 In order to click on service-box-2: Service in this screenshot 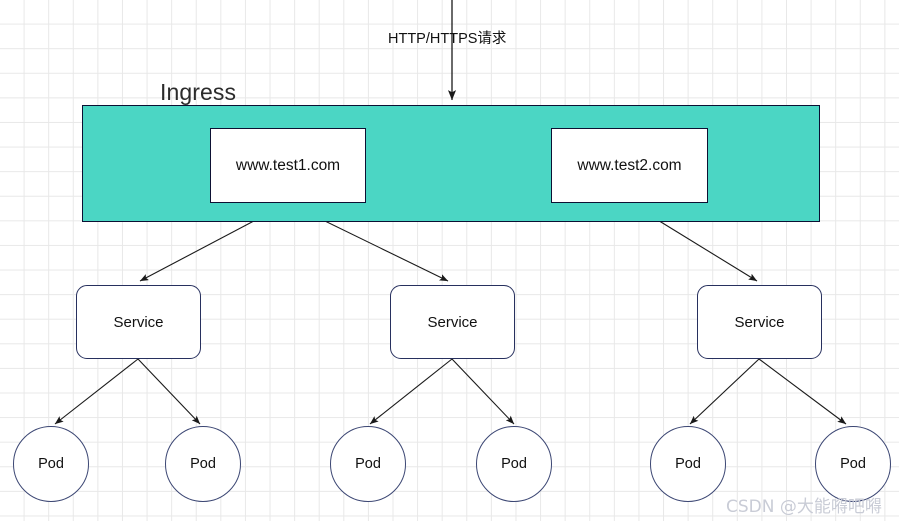, I will do `click(452, 322)`.